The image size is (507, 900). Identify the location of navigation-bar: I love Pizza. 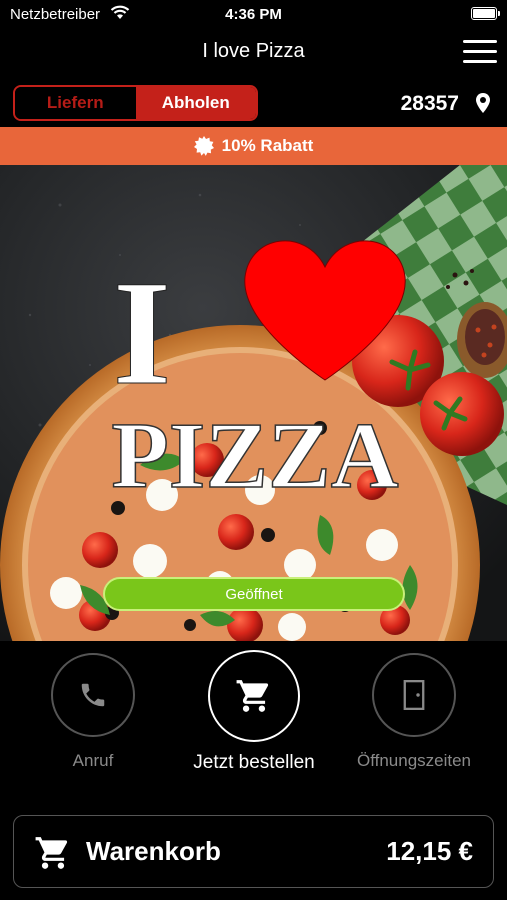
(253, 51).